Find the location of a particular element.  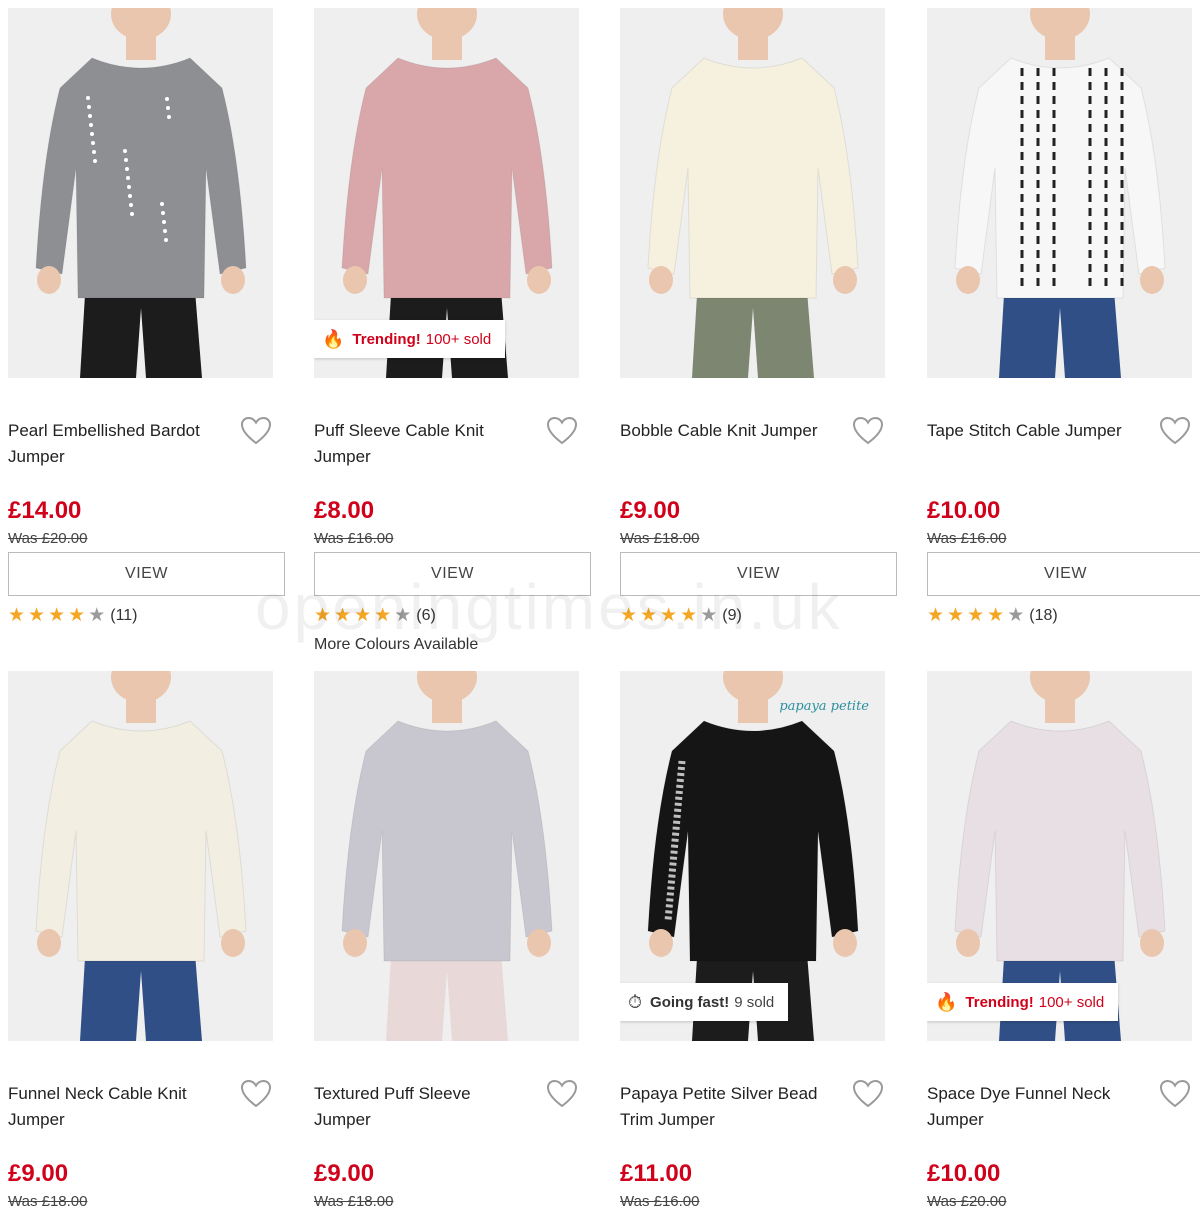

product-name: Bobble Cable Knit Jumper is located at coordinates (727, 431).